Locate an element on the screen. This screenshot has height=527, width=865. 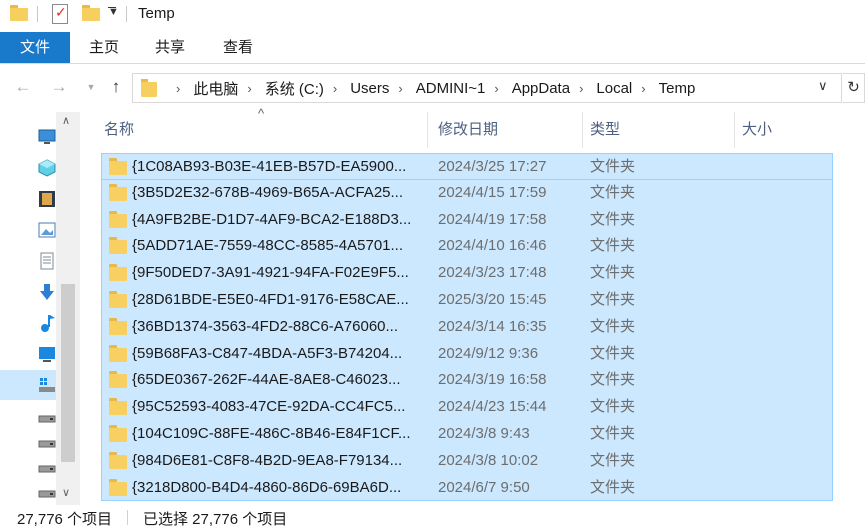
system-drive-icon is located at coordinates (47, 385).